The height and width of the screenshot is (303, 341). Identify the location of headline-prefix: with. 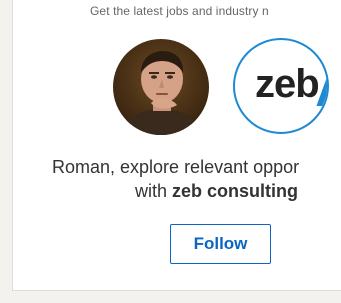
(154, 191).